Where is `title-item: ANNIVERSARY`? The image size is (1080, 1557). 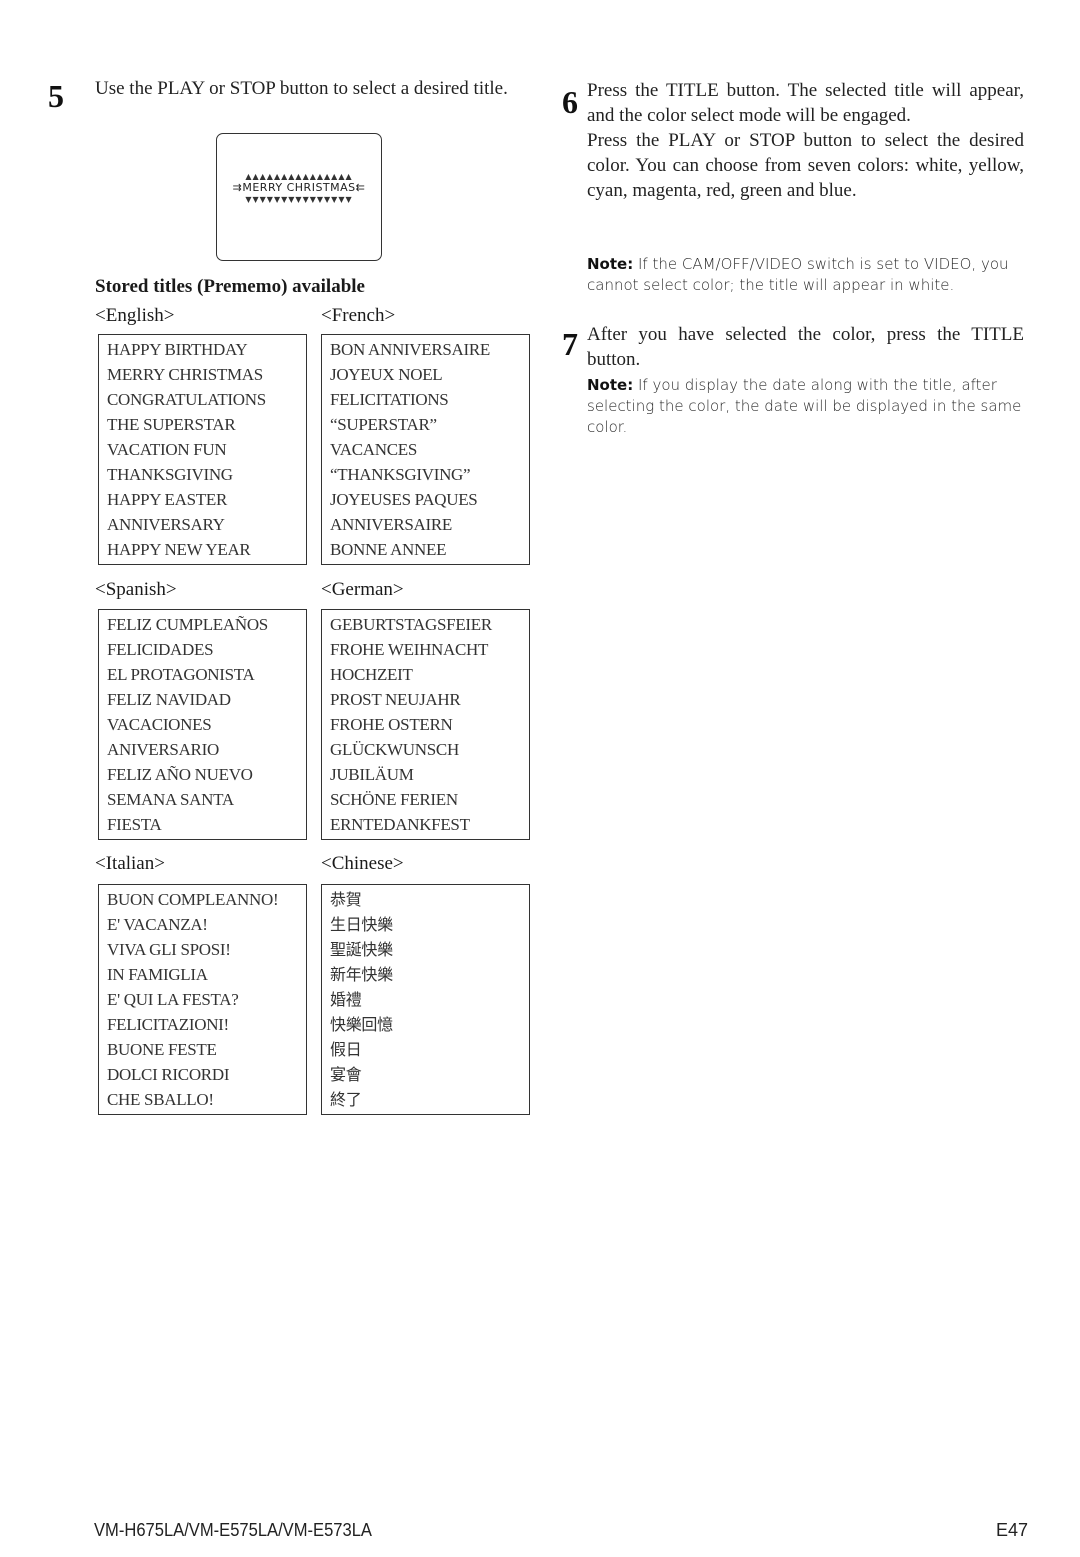 title-item: ANNIVERSARY is located at coordinates (166, 524).